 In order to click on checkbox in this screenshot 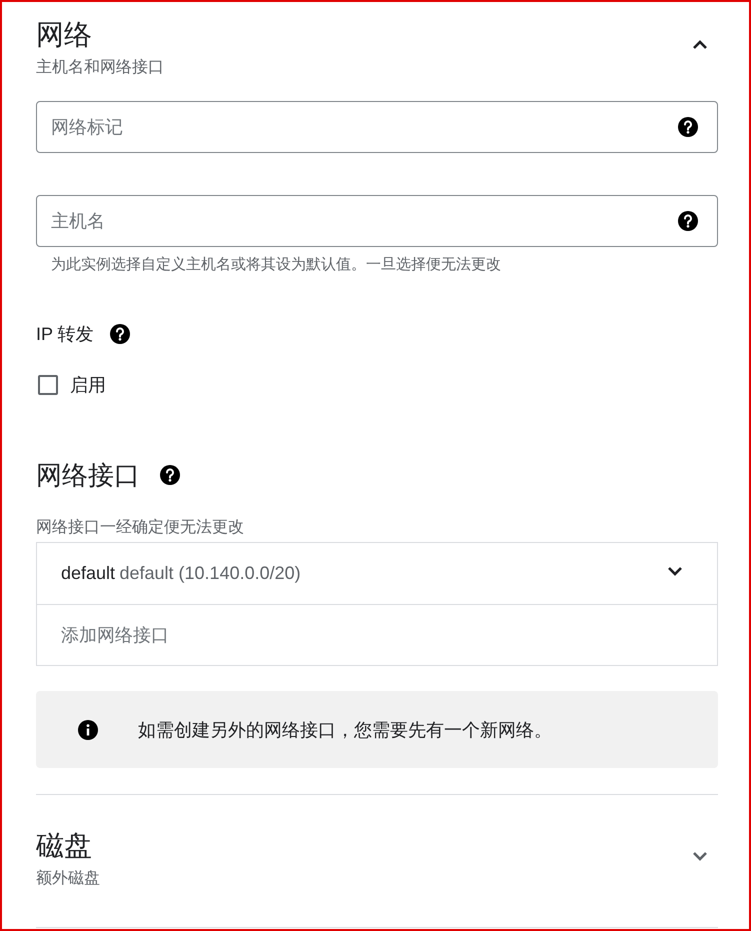, I will do `click(48, 385)`.